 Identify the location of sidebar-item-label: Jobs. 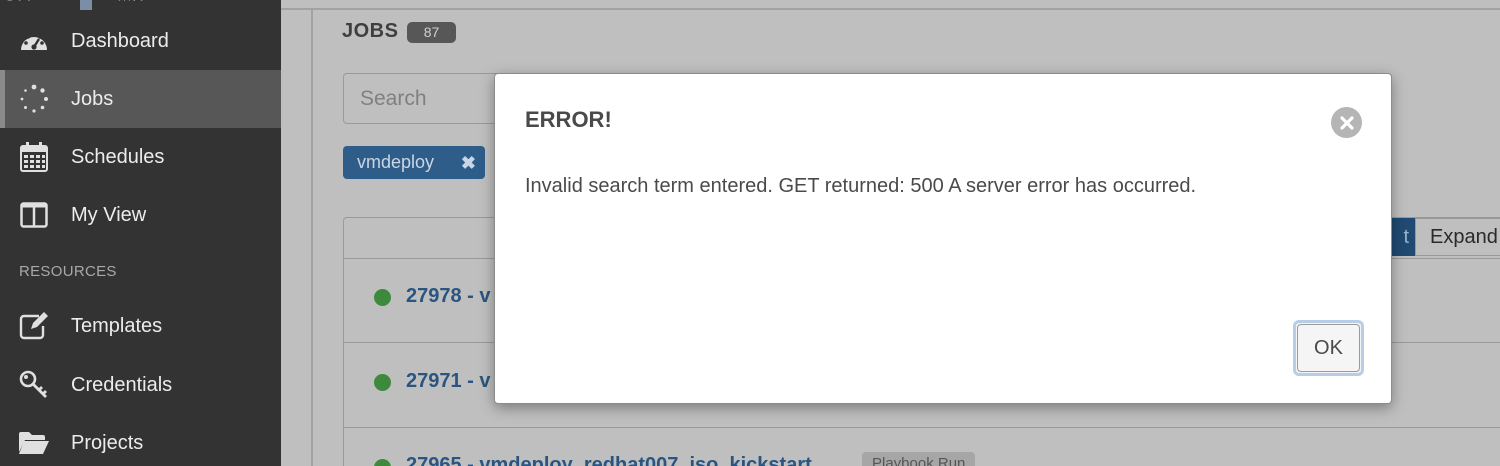
(92, 98).